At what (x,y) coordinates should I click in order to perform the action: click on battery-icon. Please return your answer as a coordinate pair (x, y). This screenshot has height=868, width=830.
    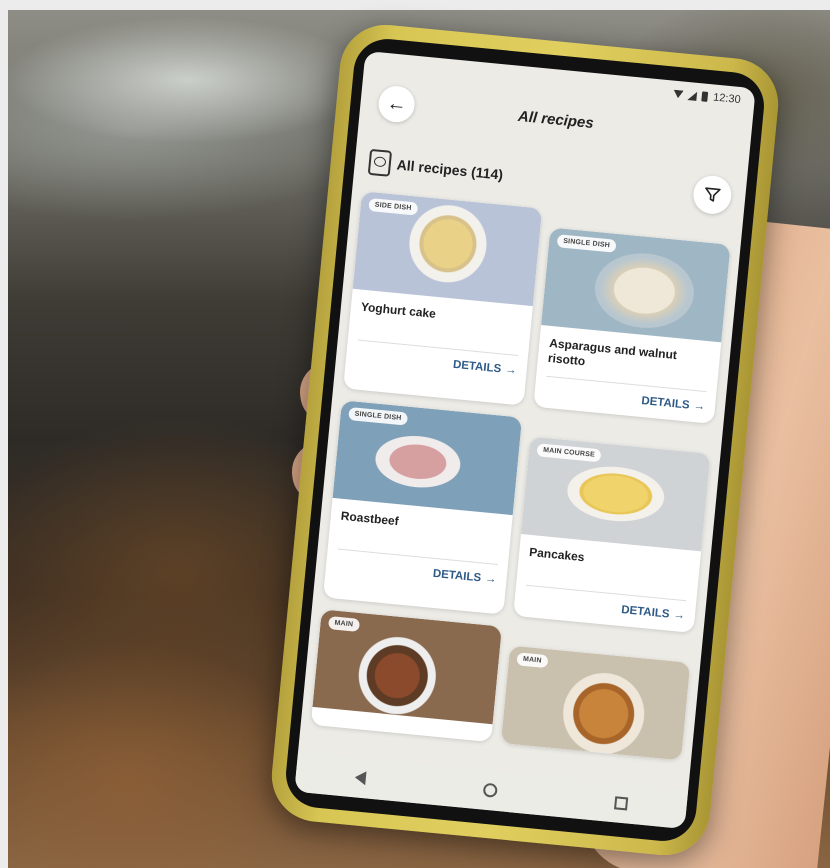
    Looking at the image, I should click on (705, 96).